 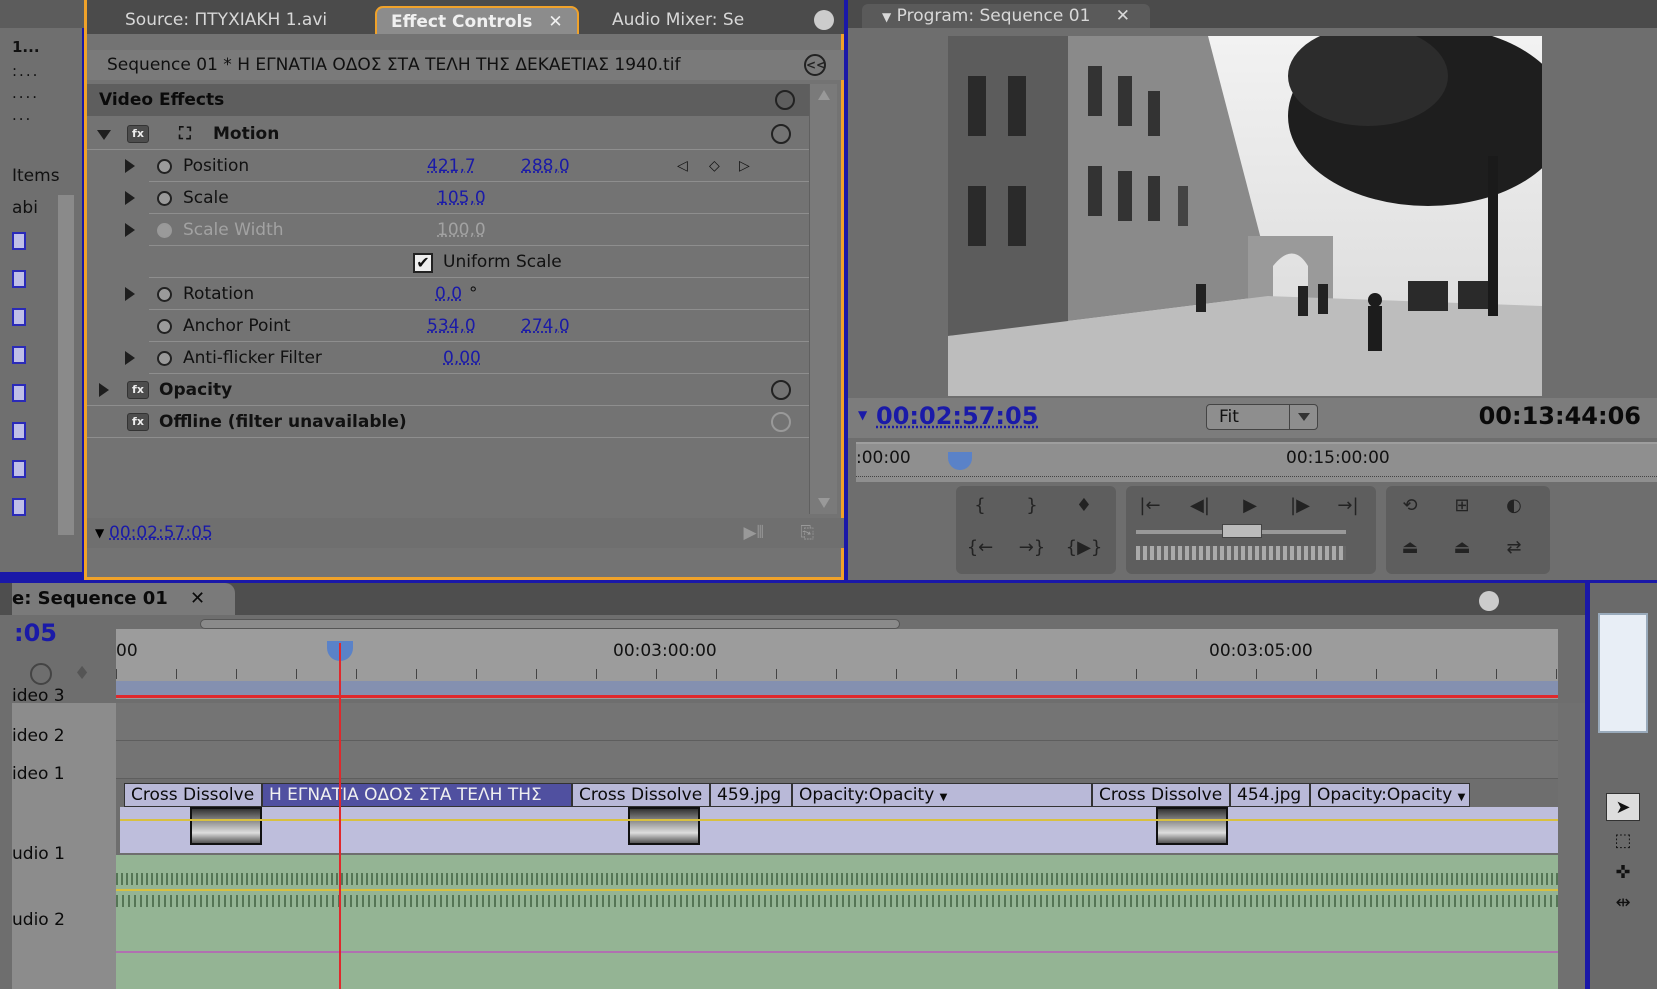 I want to click on project-tab-header, so click(x=42, y=14).